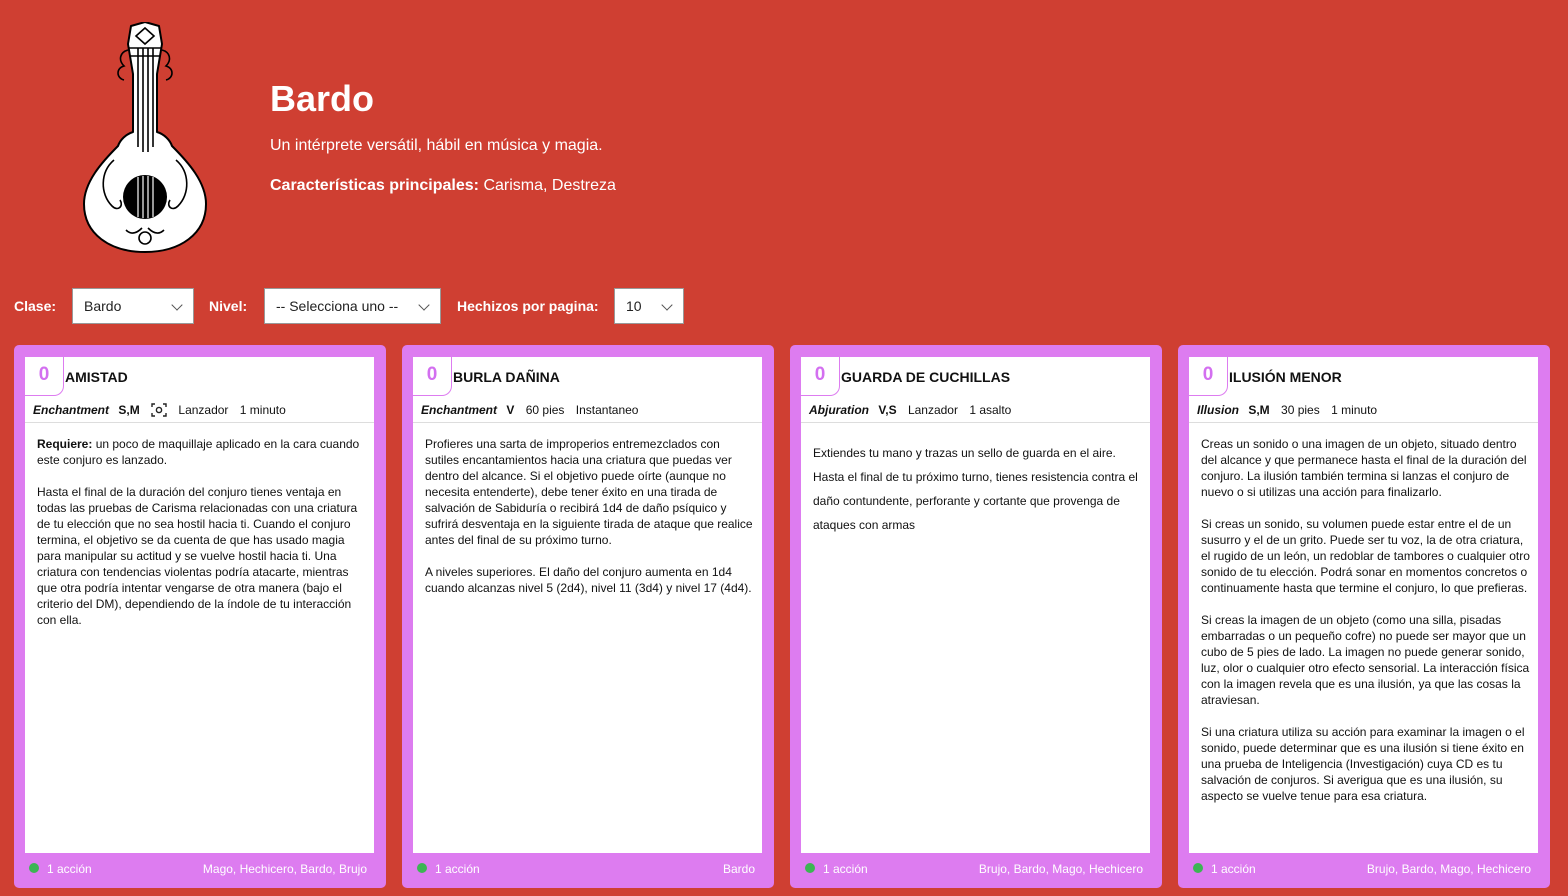  Describe the element at coordinates (35, 306) in the screenshot. I see `class-filter-label: Clase:` at that location.